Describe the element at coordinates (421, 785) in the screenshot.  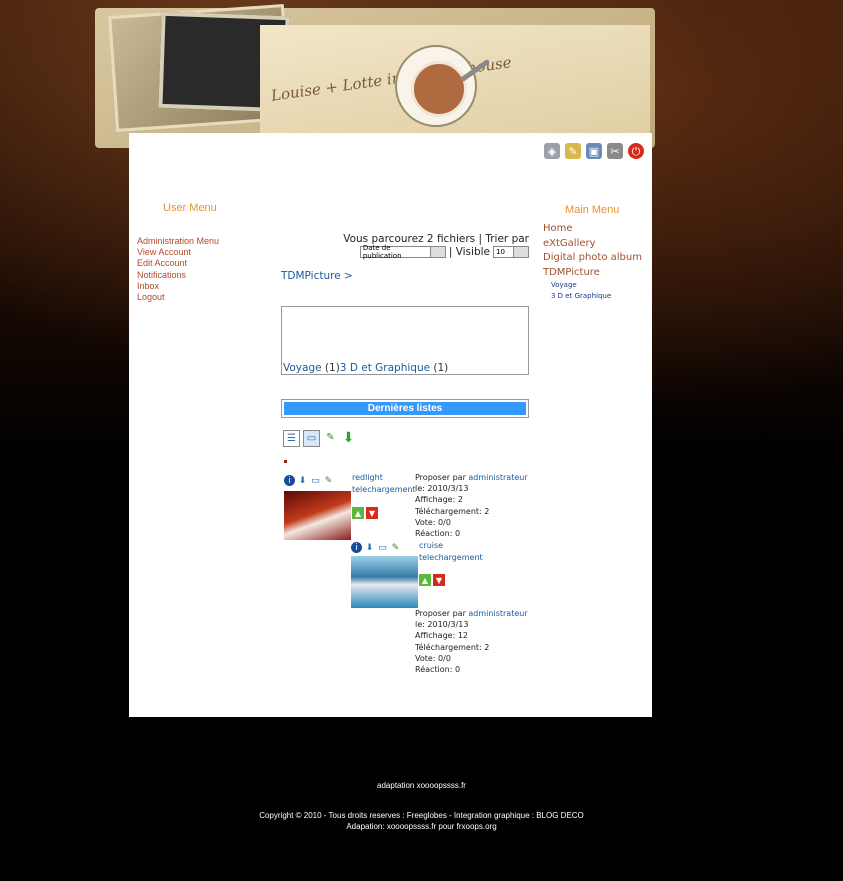
I see `footer-adaptation: adaptation xoooopssss.fr` at that location.